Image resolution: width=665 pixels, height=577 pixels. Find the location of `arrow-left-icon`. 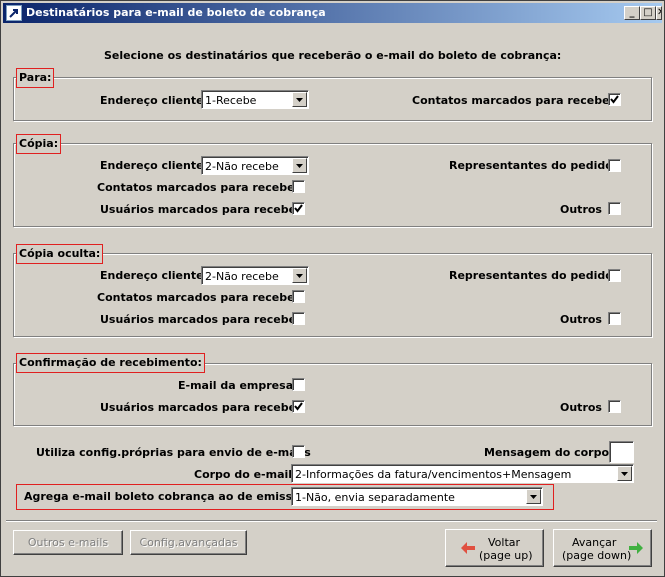

arrow-left-icon is located at coordinates (468, 548).